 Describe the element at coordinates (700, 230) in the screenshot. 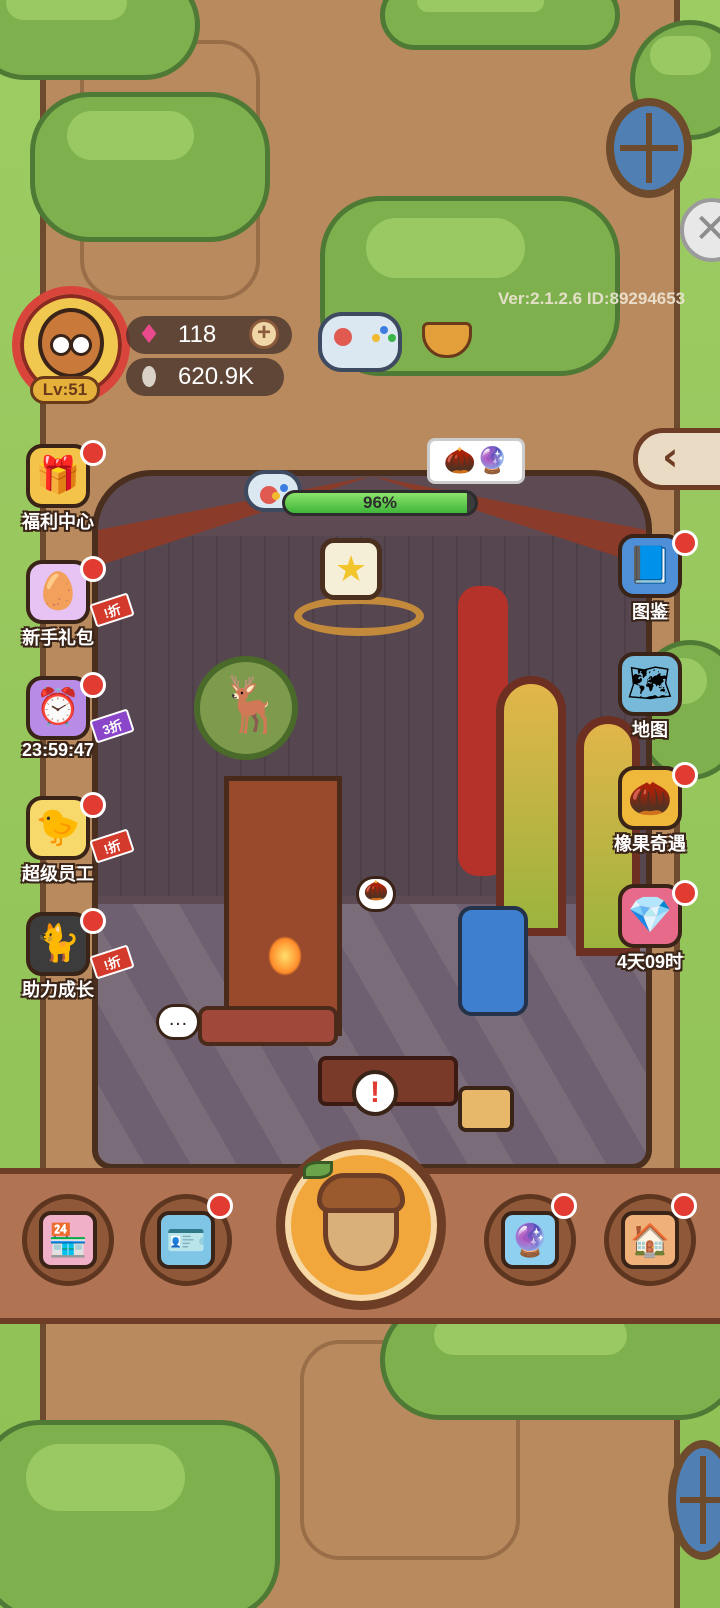

I see `close-icon: ✕` at that location.